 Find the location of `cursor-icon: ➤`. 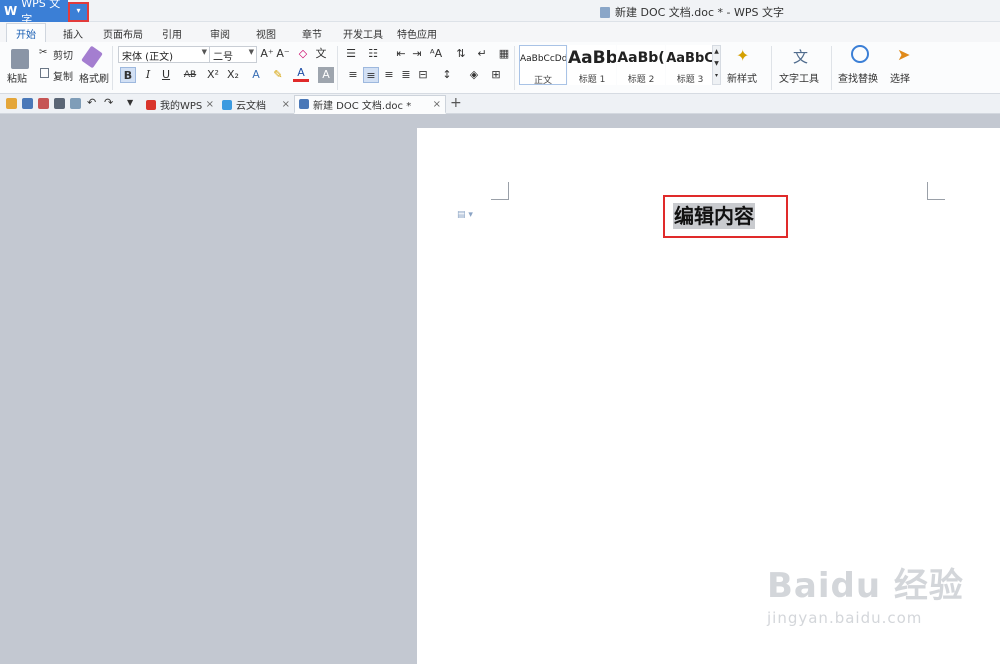

cursor-icon: ➤ is located at coordinates (903, 54).